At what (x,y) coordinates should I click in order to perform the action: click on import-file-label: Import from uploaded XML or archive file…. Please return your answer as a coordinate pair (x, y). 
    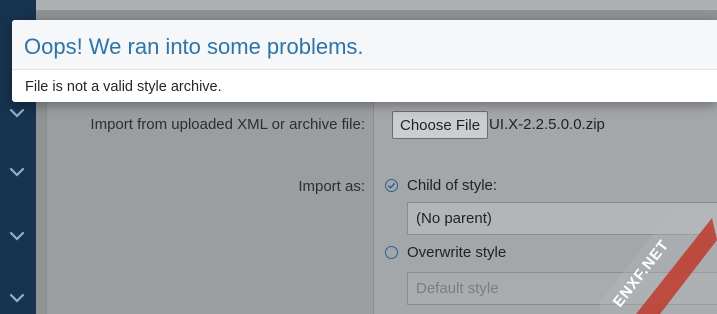
    Looking at the image, I should click on (227, 124).